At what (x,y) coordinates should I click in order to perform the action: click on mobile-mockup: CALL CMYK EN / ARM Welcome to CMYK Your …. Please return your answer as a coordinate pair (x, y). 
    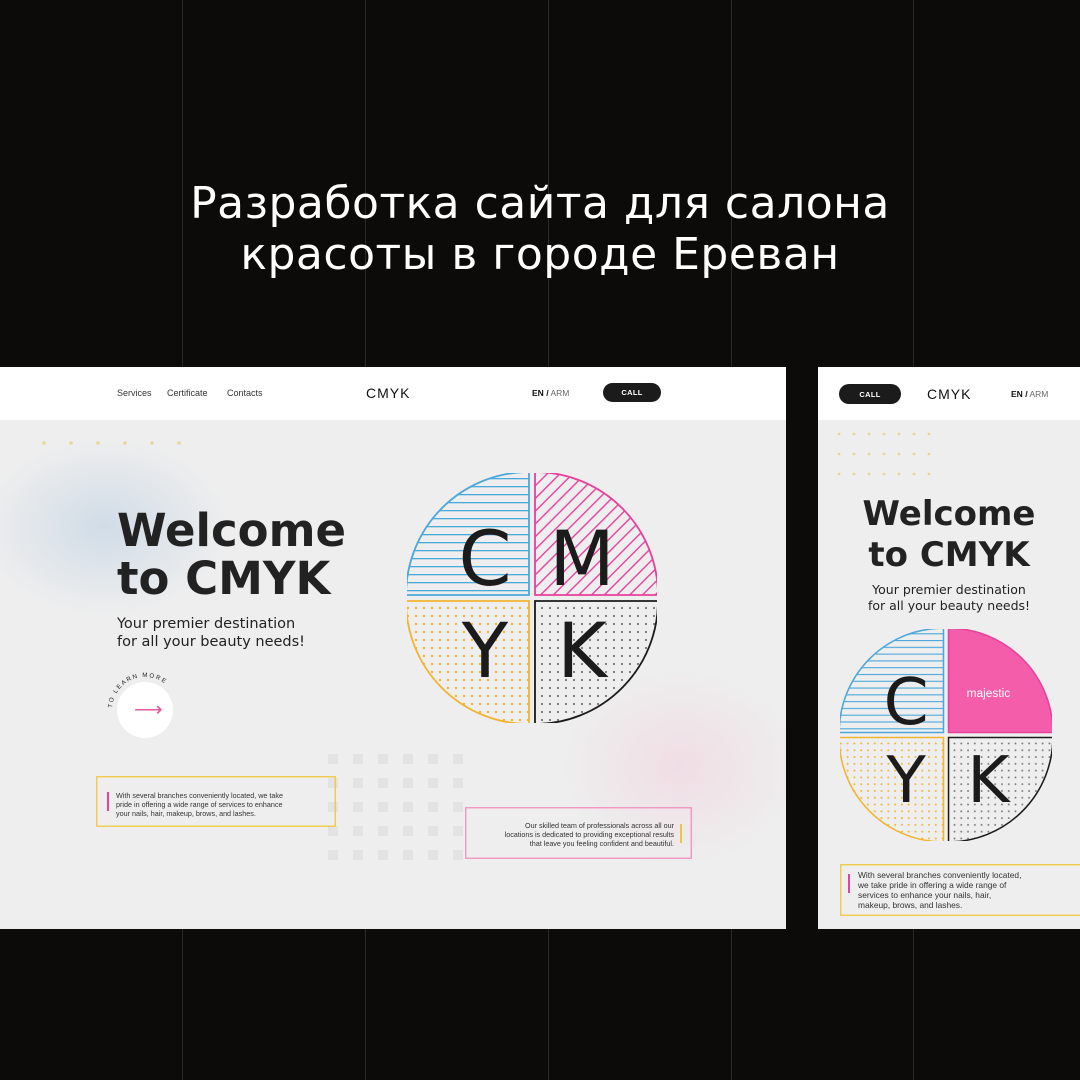
    Looking at the image, I should click on (949, 648).